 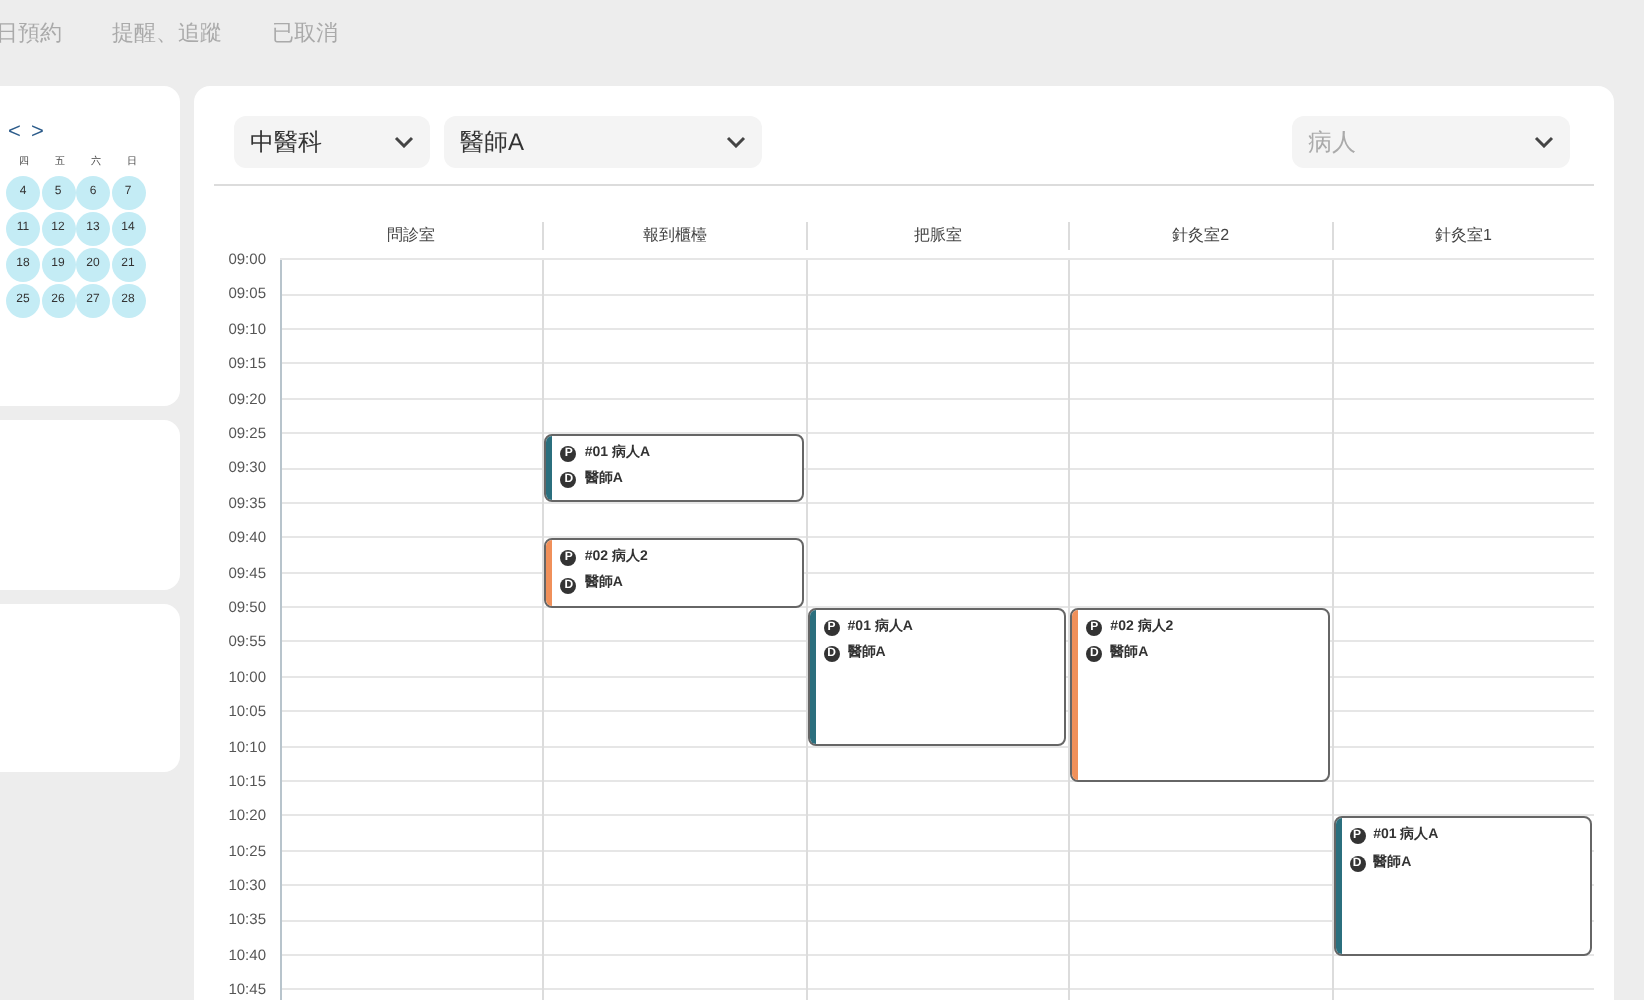 I want to click on dropdown-select: 中醫科, so click(x=332, y=142).